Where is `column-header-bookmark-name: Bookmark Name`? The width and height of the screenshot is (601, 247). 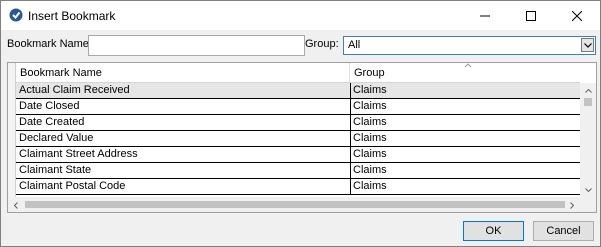
column-header-bookmark-name: Bookmark Name is located at coordinates (183, 73).